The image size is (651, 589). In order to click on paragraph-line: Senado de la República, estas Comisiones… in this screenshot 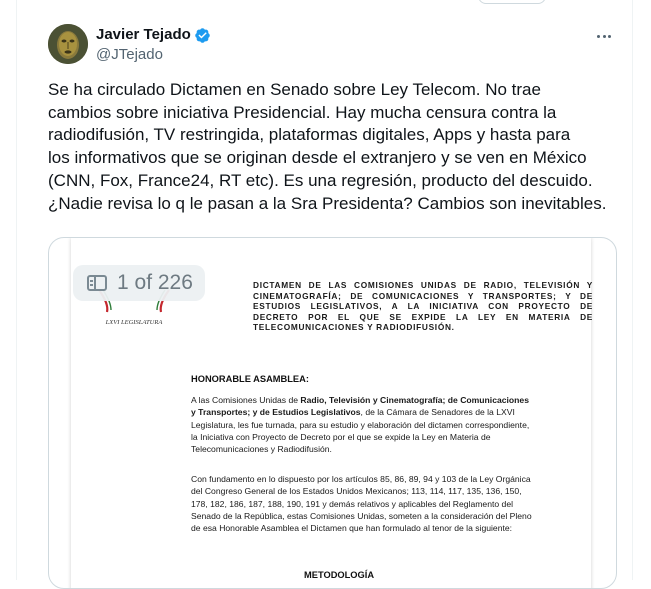, I will do `click(361, 515)`.